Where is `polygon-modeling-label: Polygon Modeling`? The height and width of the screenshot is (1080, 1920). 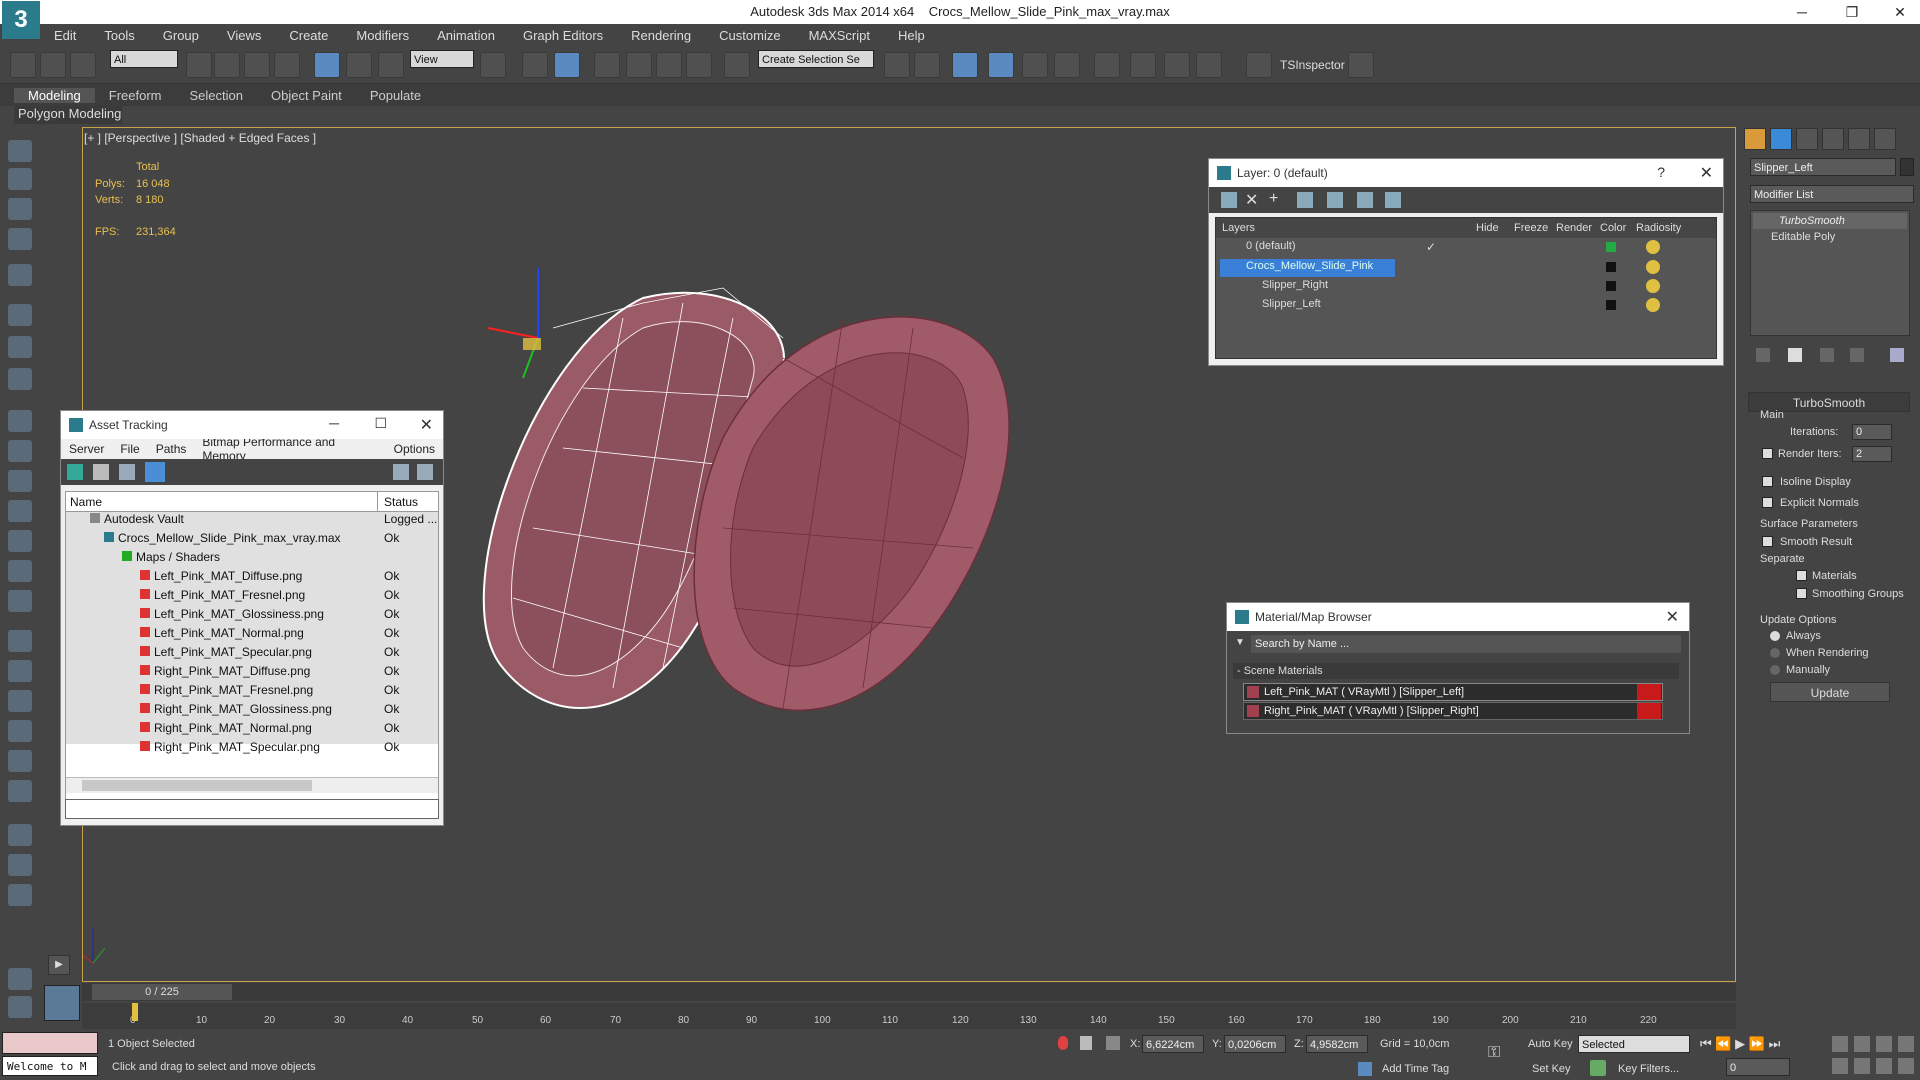 polygon-modeling-label: Polygon Modeling is located at coordinates (68, 115).